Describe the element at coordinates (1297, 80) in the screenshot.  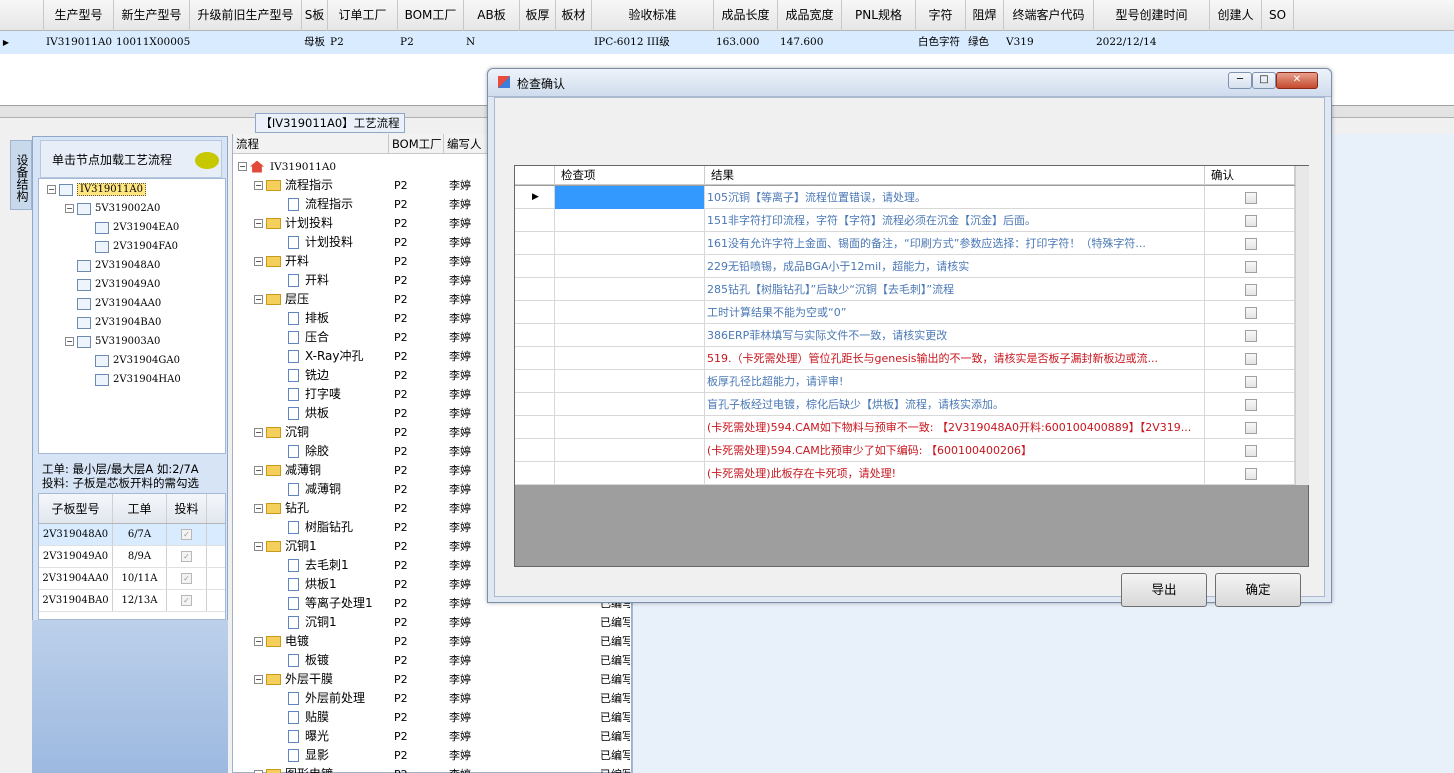
I see `close-icon: ✕` at that location.